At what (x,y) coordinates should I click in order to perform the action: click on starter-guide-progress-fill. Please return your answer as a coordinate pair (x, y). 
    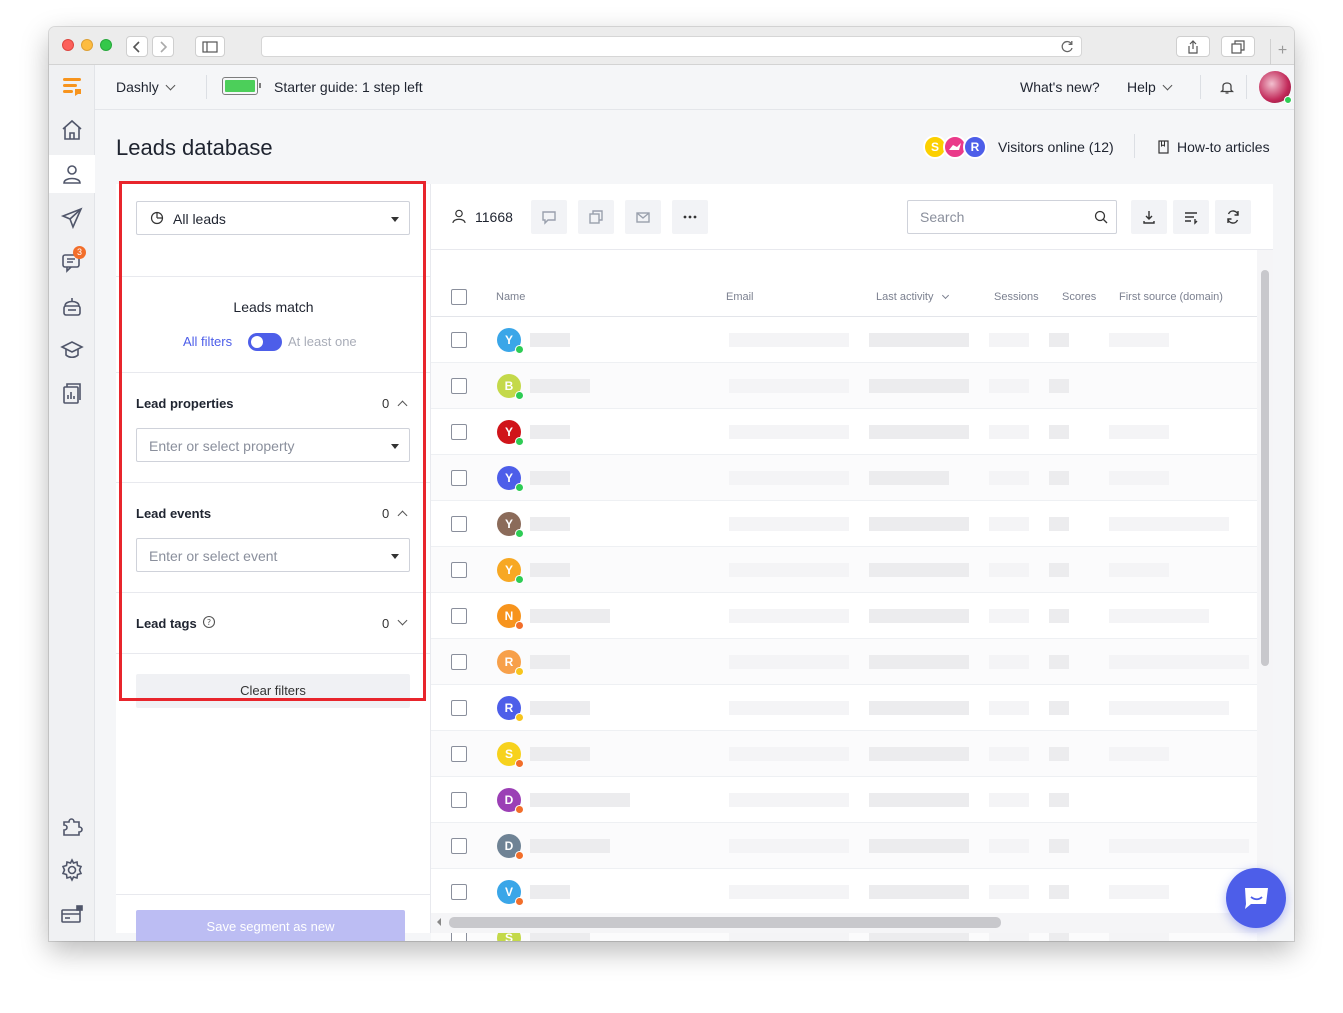
    Looking at the image, I should click on (240, 86).